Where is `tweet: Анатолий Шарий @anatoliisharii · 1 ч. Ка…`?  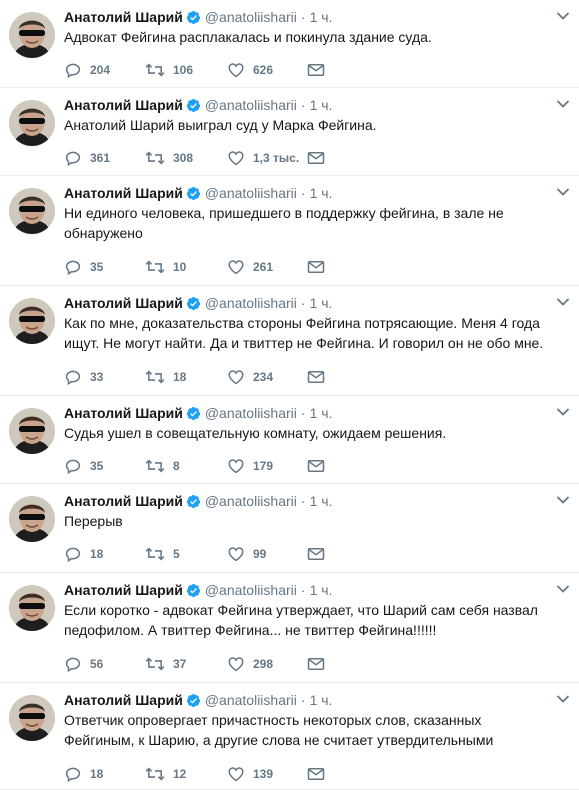 tweet: Анатолий Шарий @anatoliisharii · 1 ч. Ка… is located at coordinates (289, 341).